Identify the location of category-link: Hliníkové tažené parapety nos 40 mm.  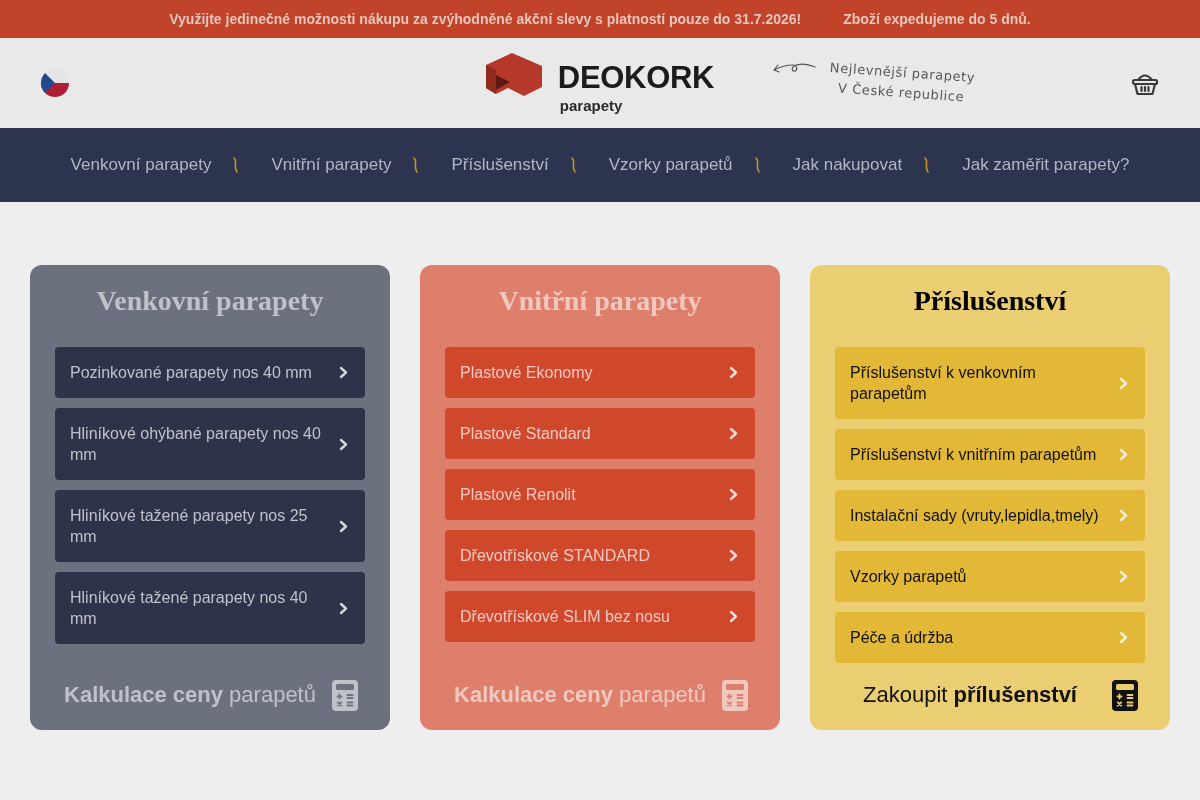
(210, 608).